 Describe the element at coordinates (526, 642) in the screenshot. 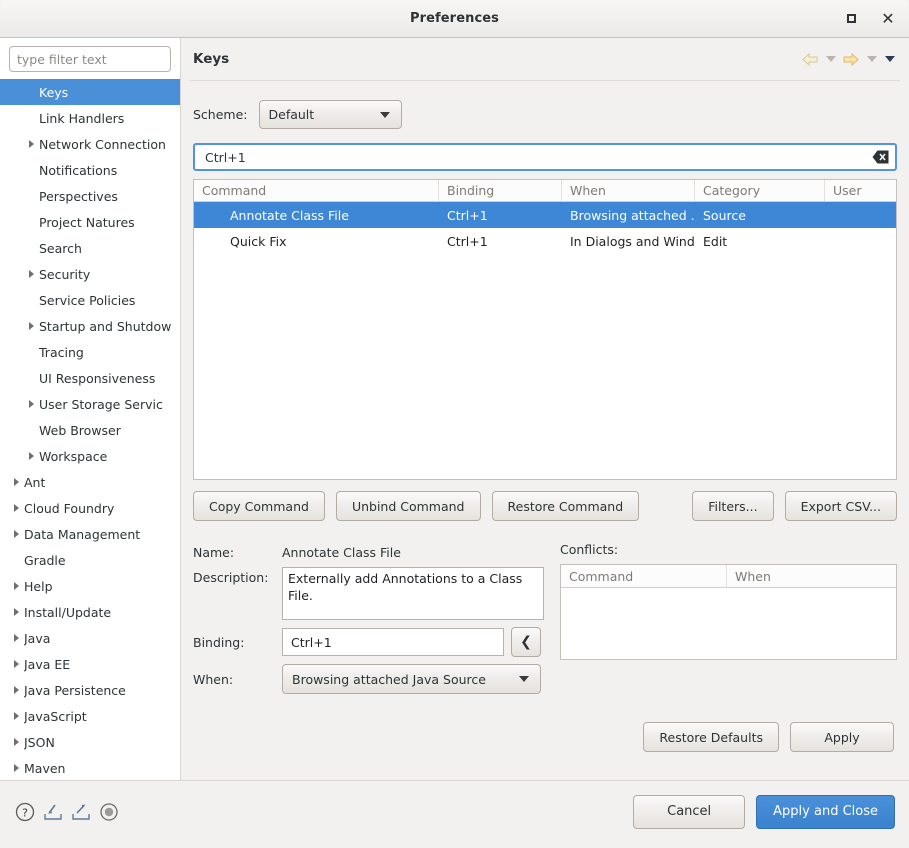

I see `chevron-left-icon: ❮` at that location.